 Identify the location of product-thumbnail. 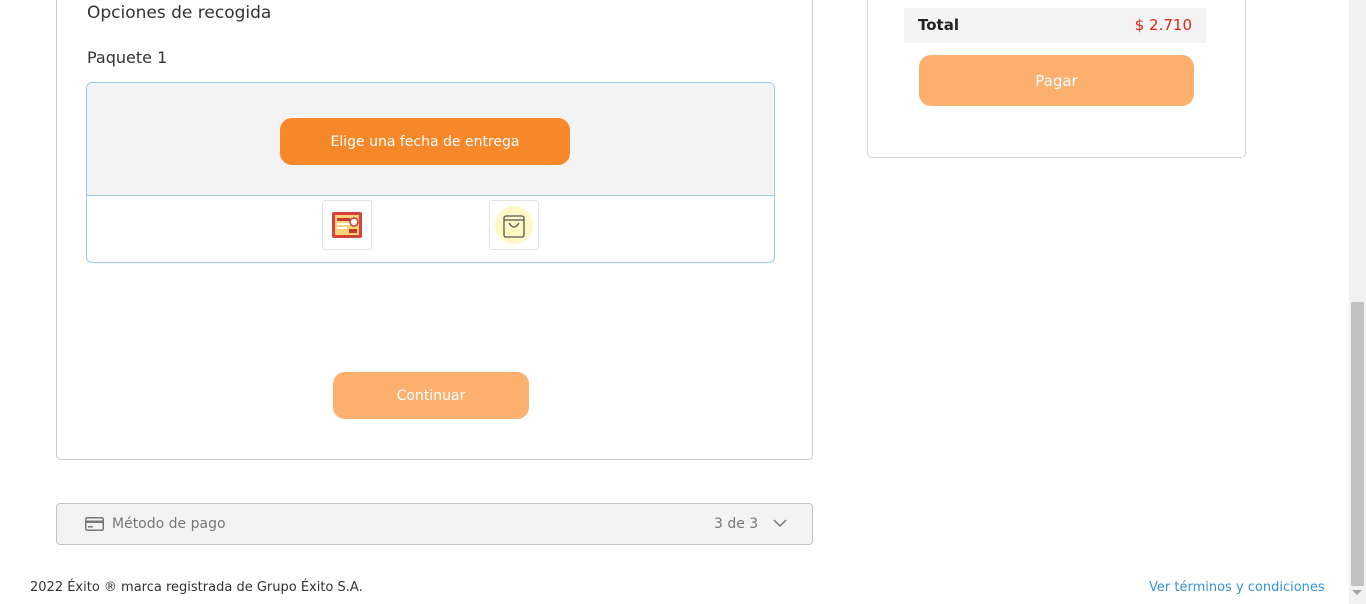
(347, 225).